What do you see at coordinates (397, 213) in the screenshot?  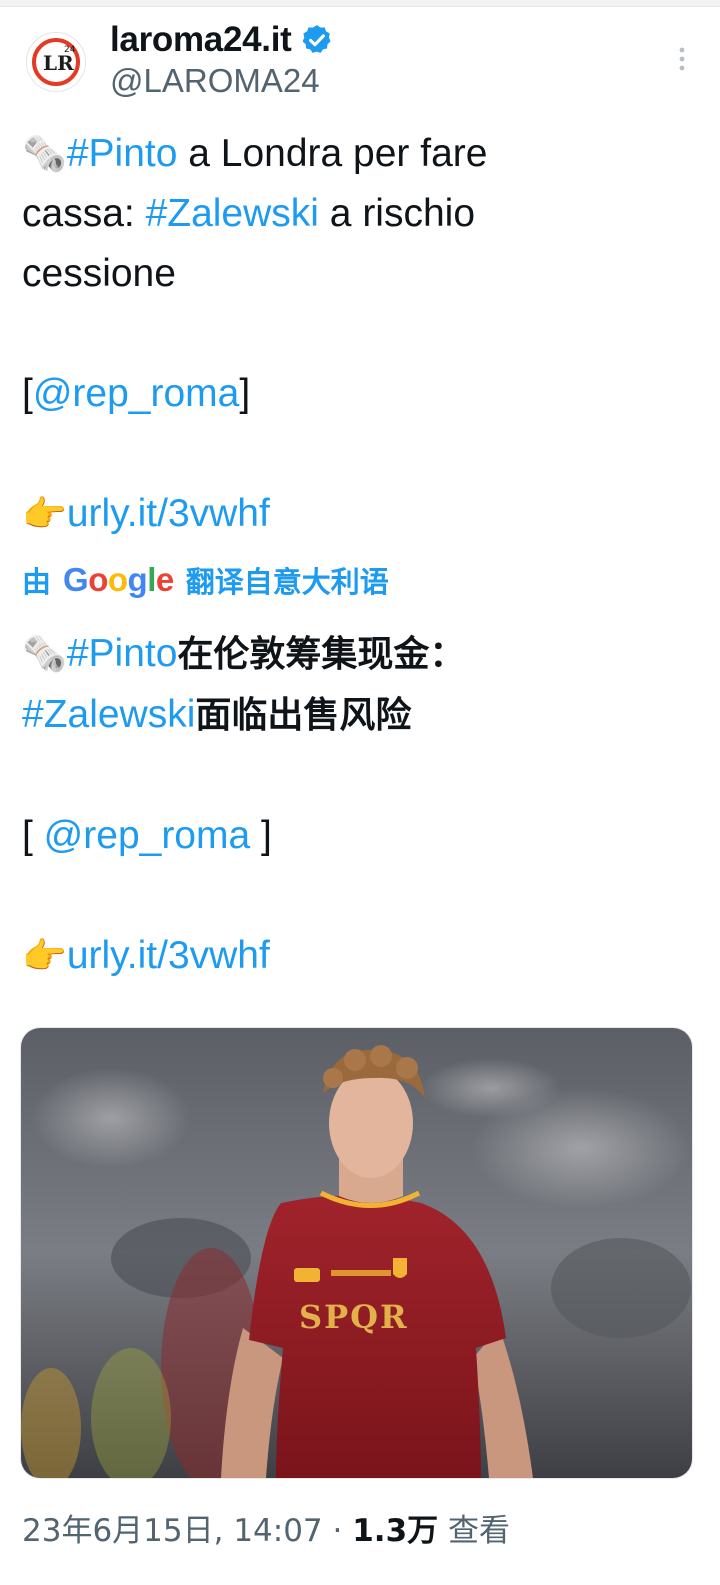 I see `tweet-text-segment: a rischio` at bounding box center [397, 213].